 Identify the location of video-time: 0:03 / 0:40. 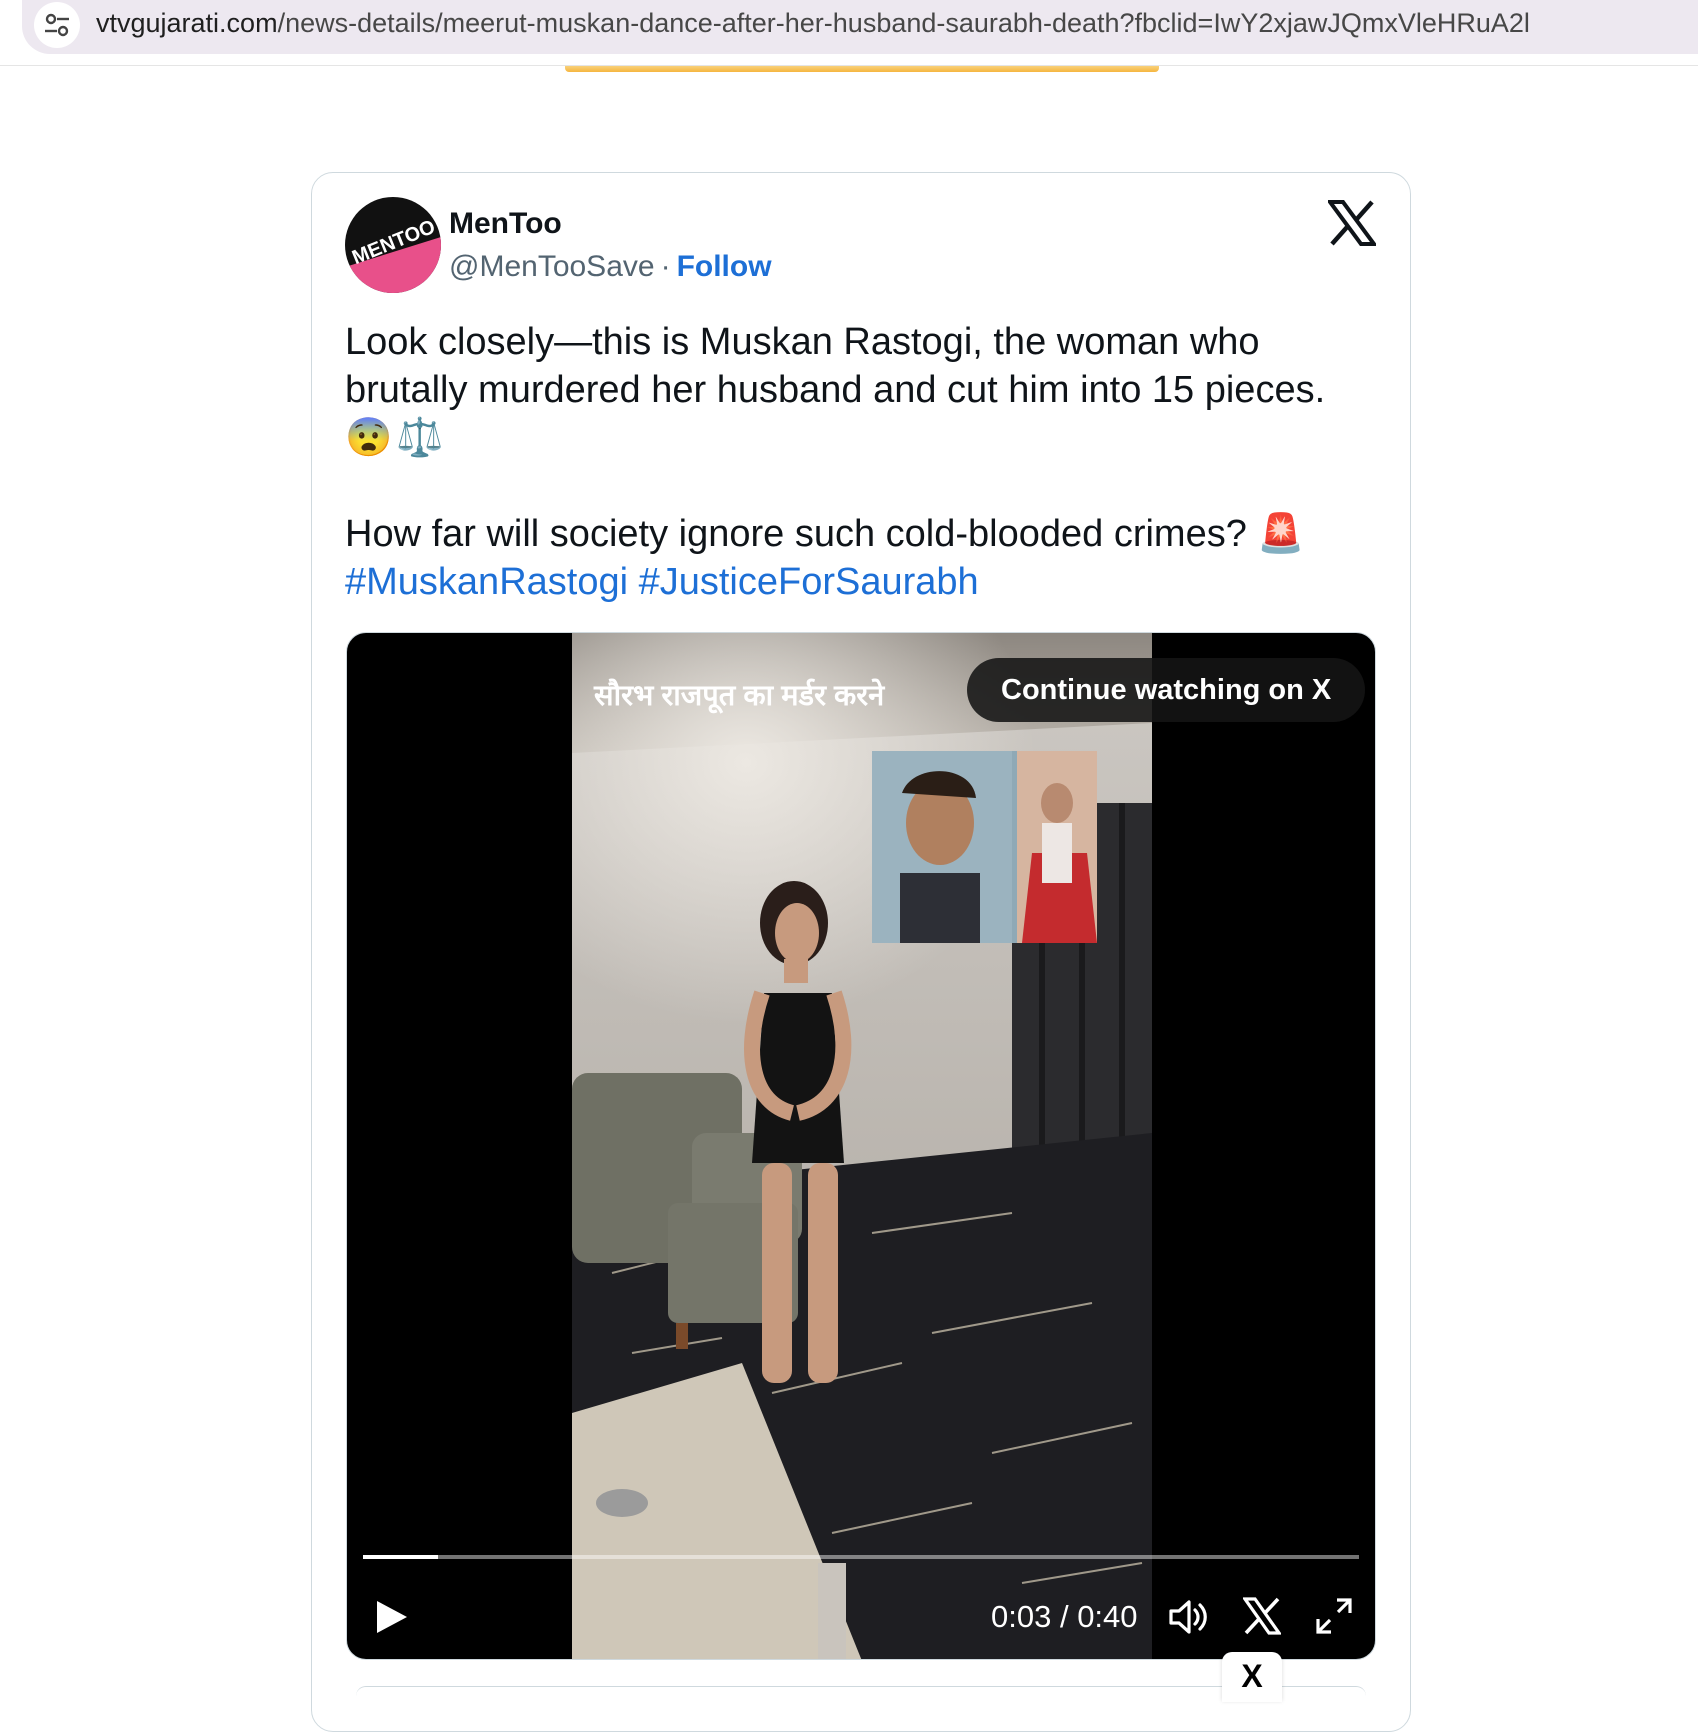
(1064, 1617).